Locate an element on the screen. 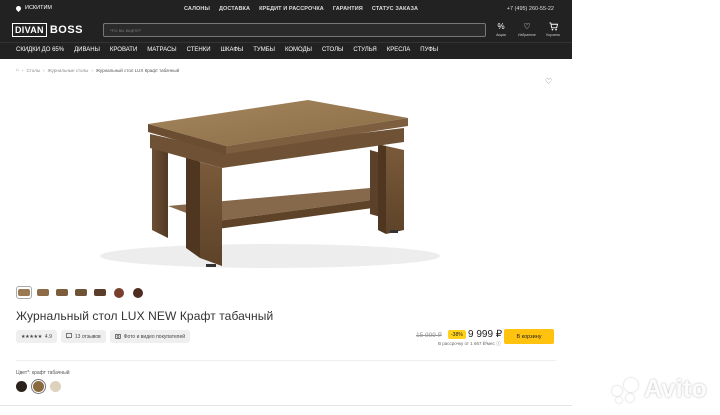 The image size is (720, 415). location-pin-icon is located at coordinates (18, 8).